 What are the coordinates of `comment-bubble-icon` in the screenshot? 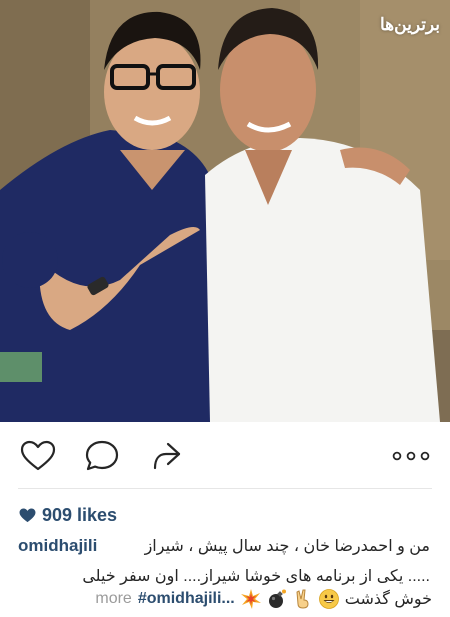 It's located at (102, 455).